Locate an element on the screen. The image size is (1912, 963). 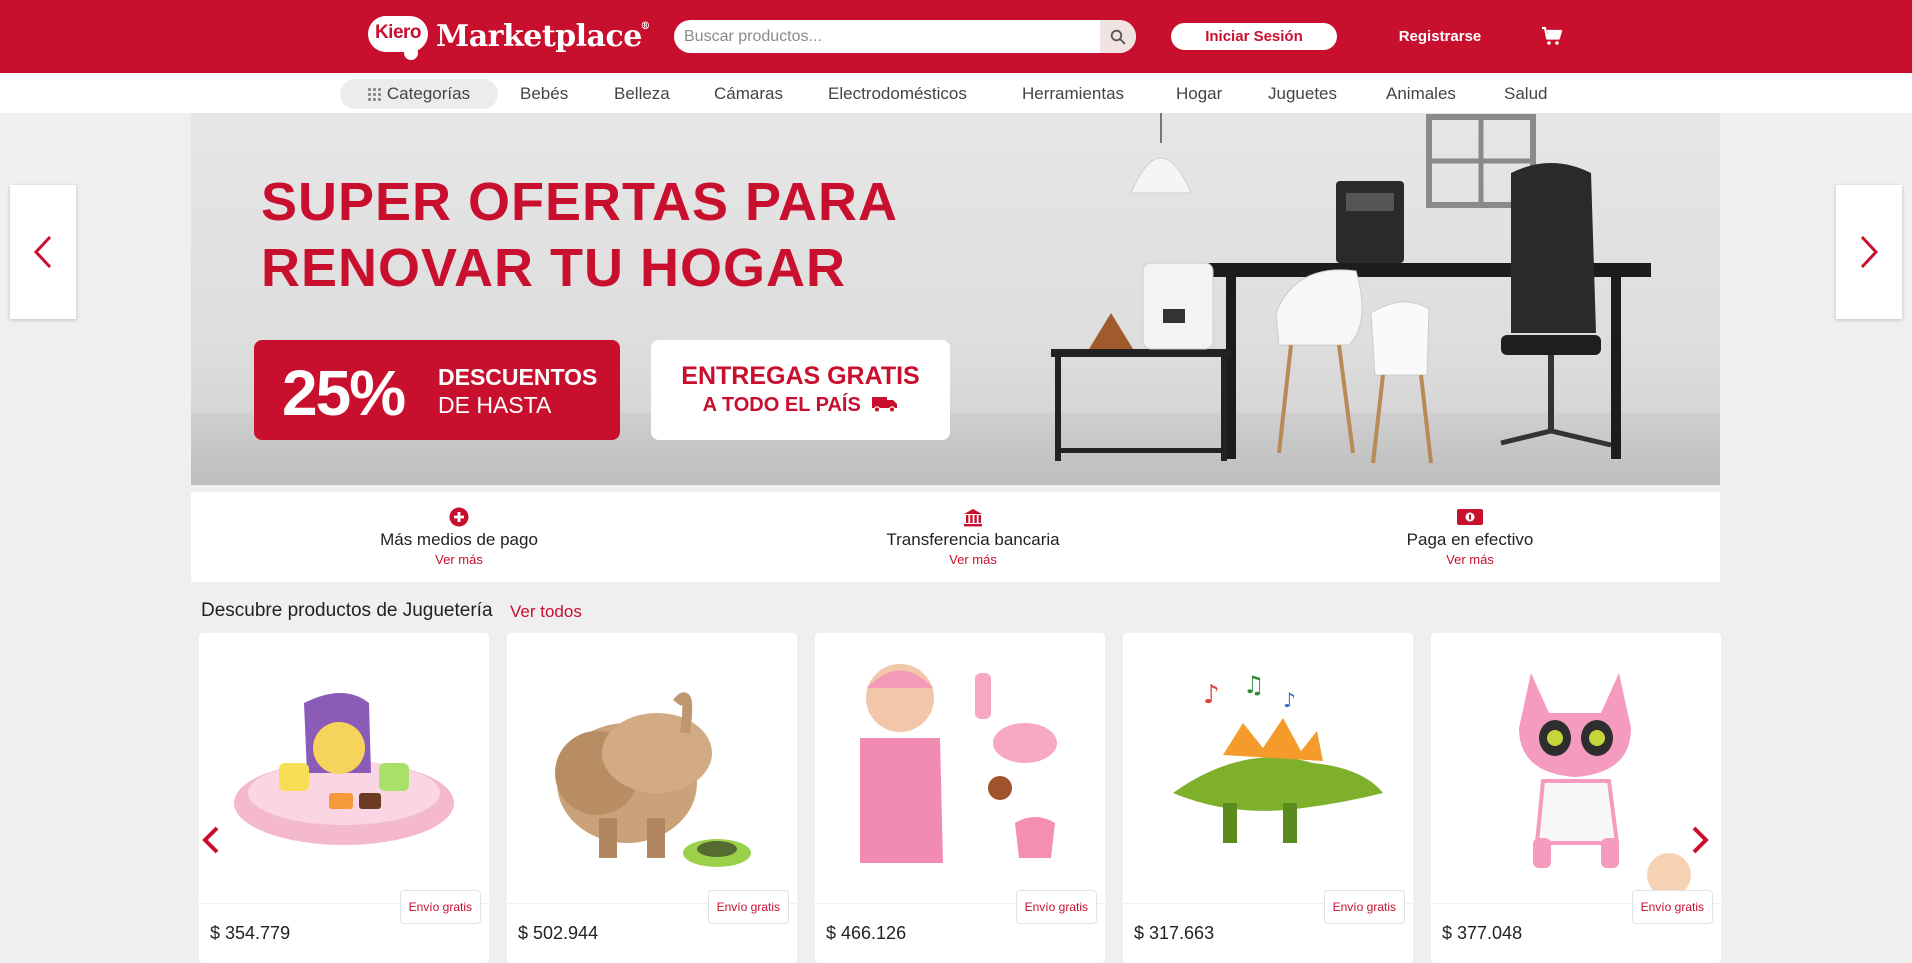
product-card: Envío gratis $ 377.048 is located at coordinates (1576, 798).